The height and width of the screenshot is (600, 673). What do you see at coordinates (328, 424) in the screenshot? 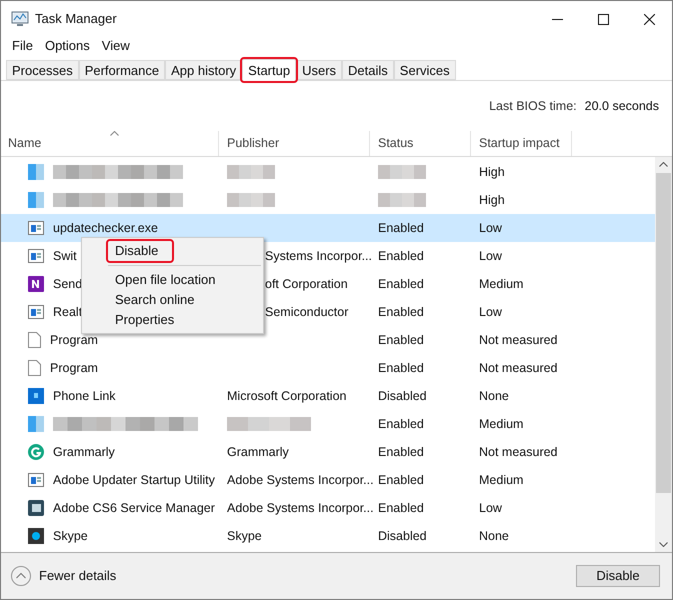
I see `table-row: Enabled Medium` at bounding box center [328, 424].